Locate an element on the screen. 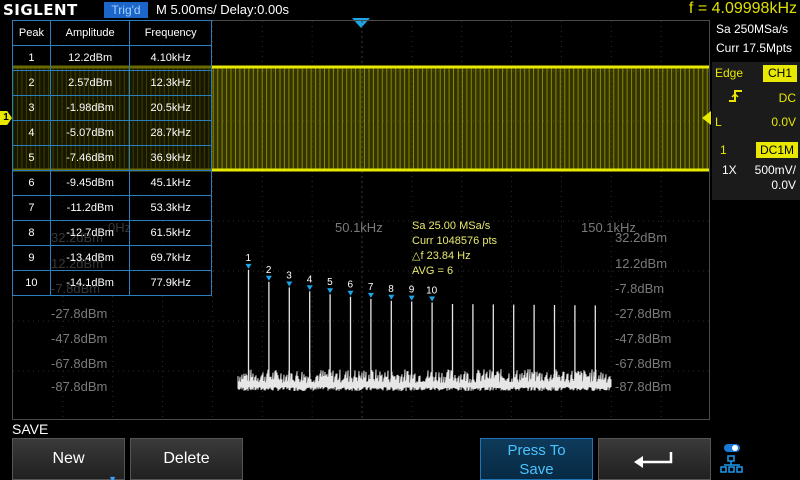  channel-coupling: DC1M is located at coordinates (777, 150).